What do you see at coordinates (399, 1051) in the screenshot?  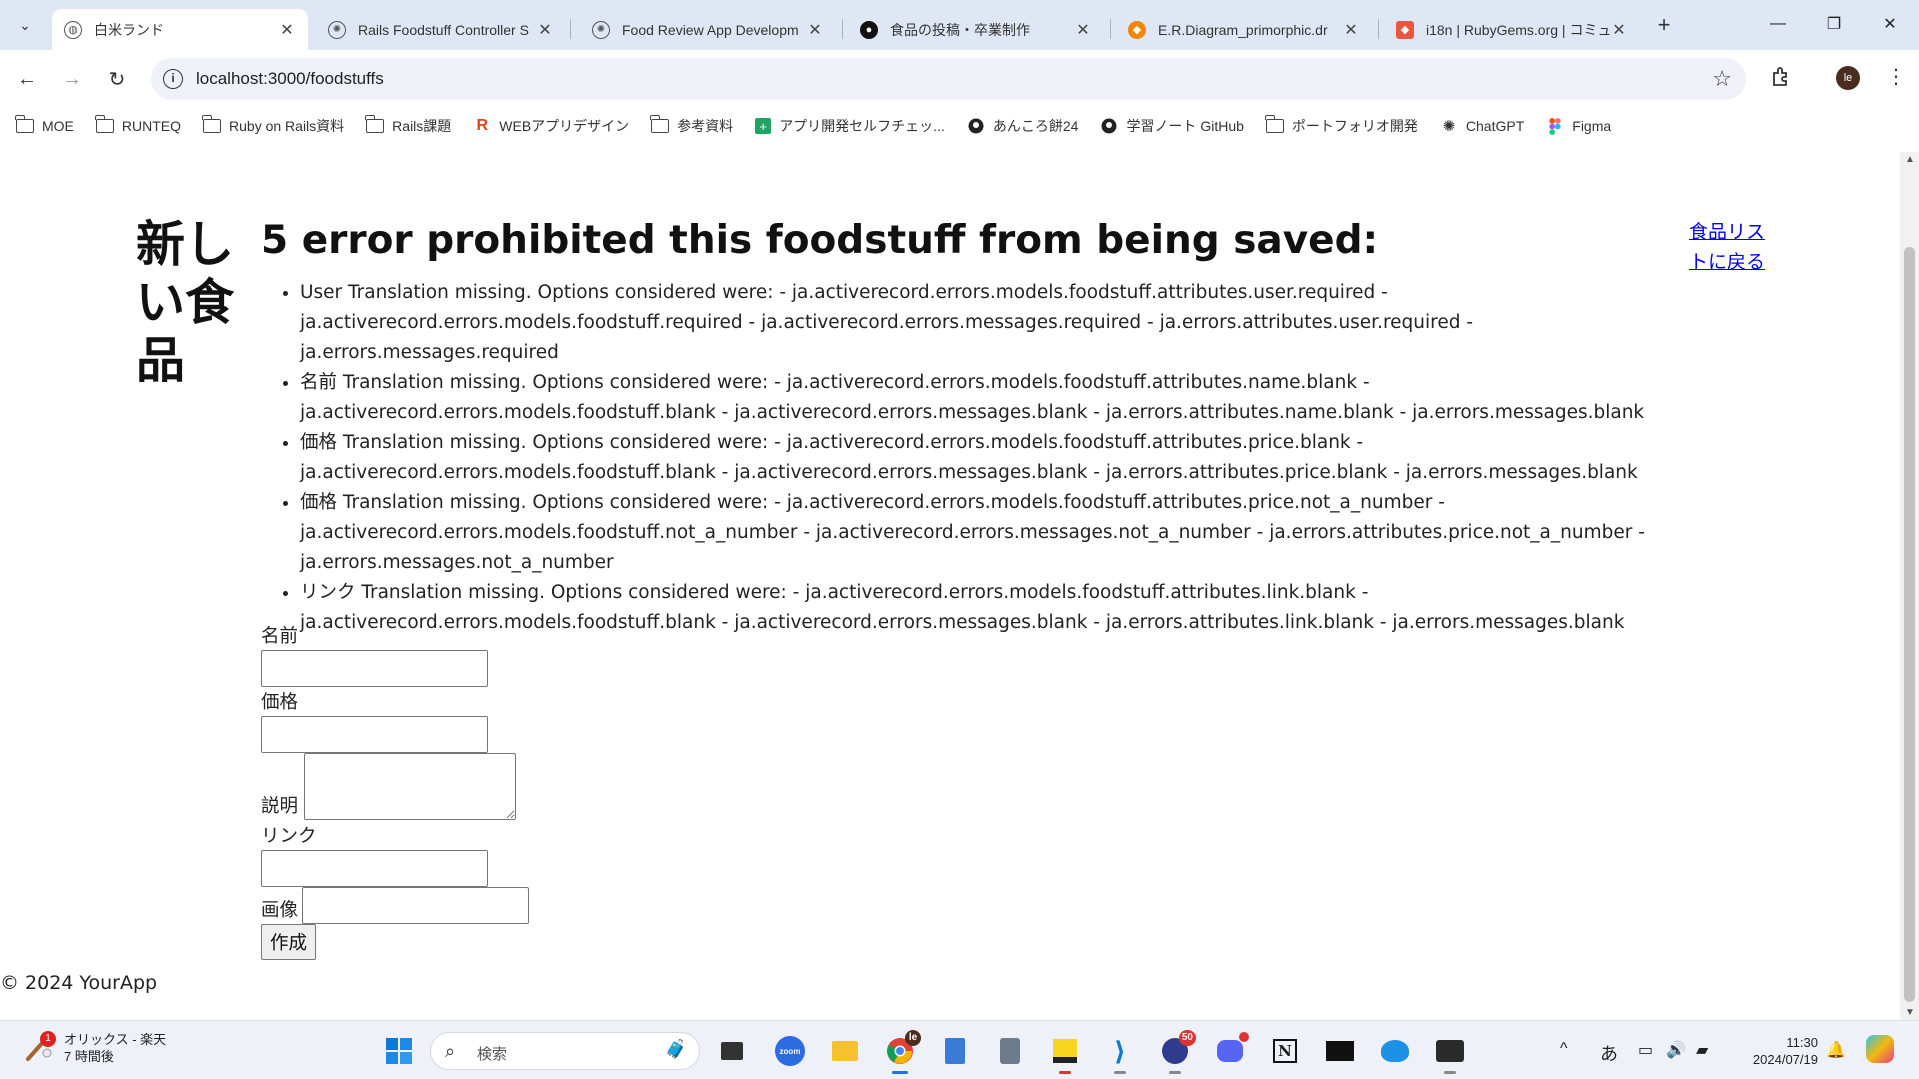 I see `start-button` at bounding box center [399, 1051].